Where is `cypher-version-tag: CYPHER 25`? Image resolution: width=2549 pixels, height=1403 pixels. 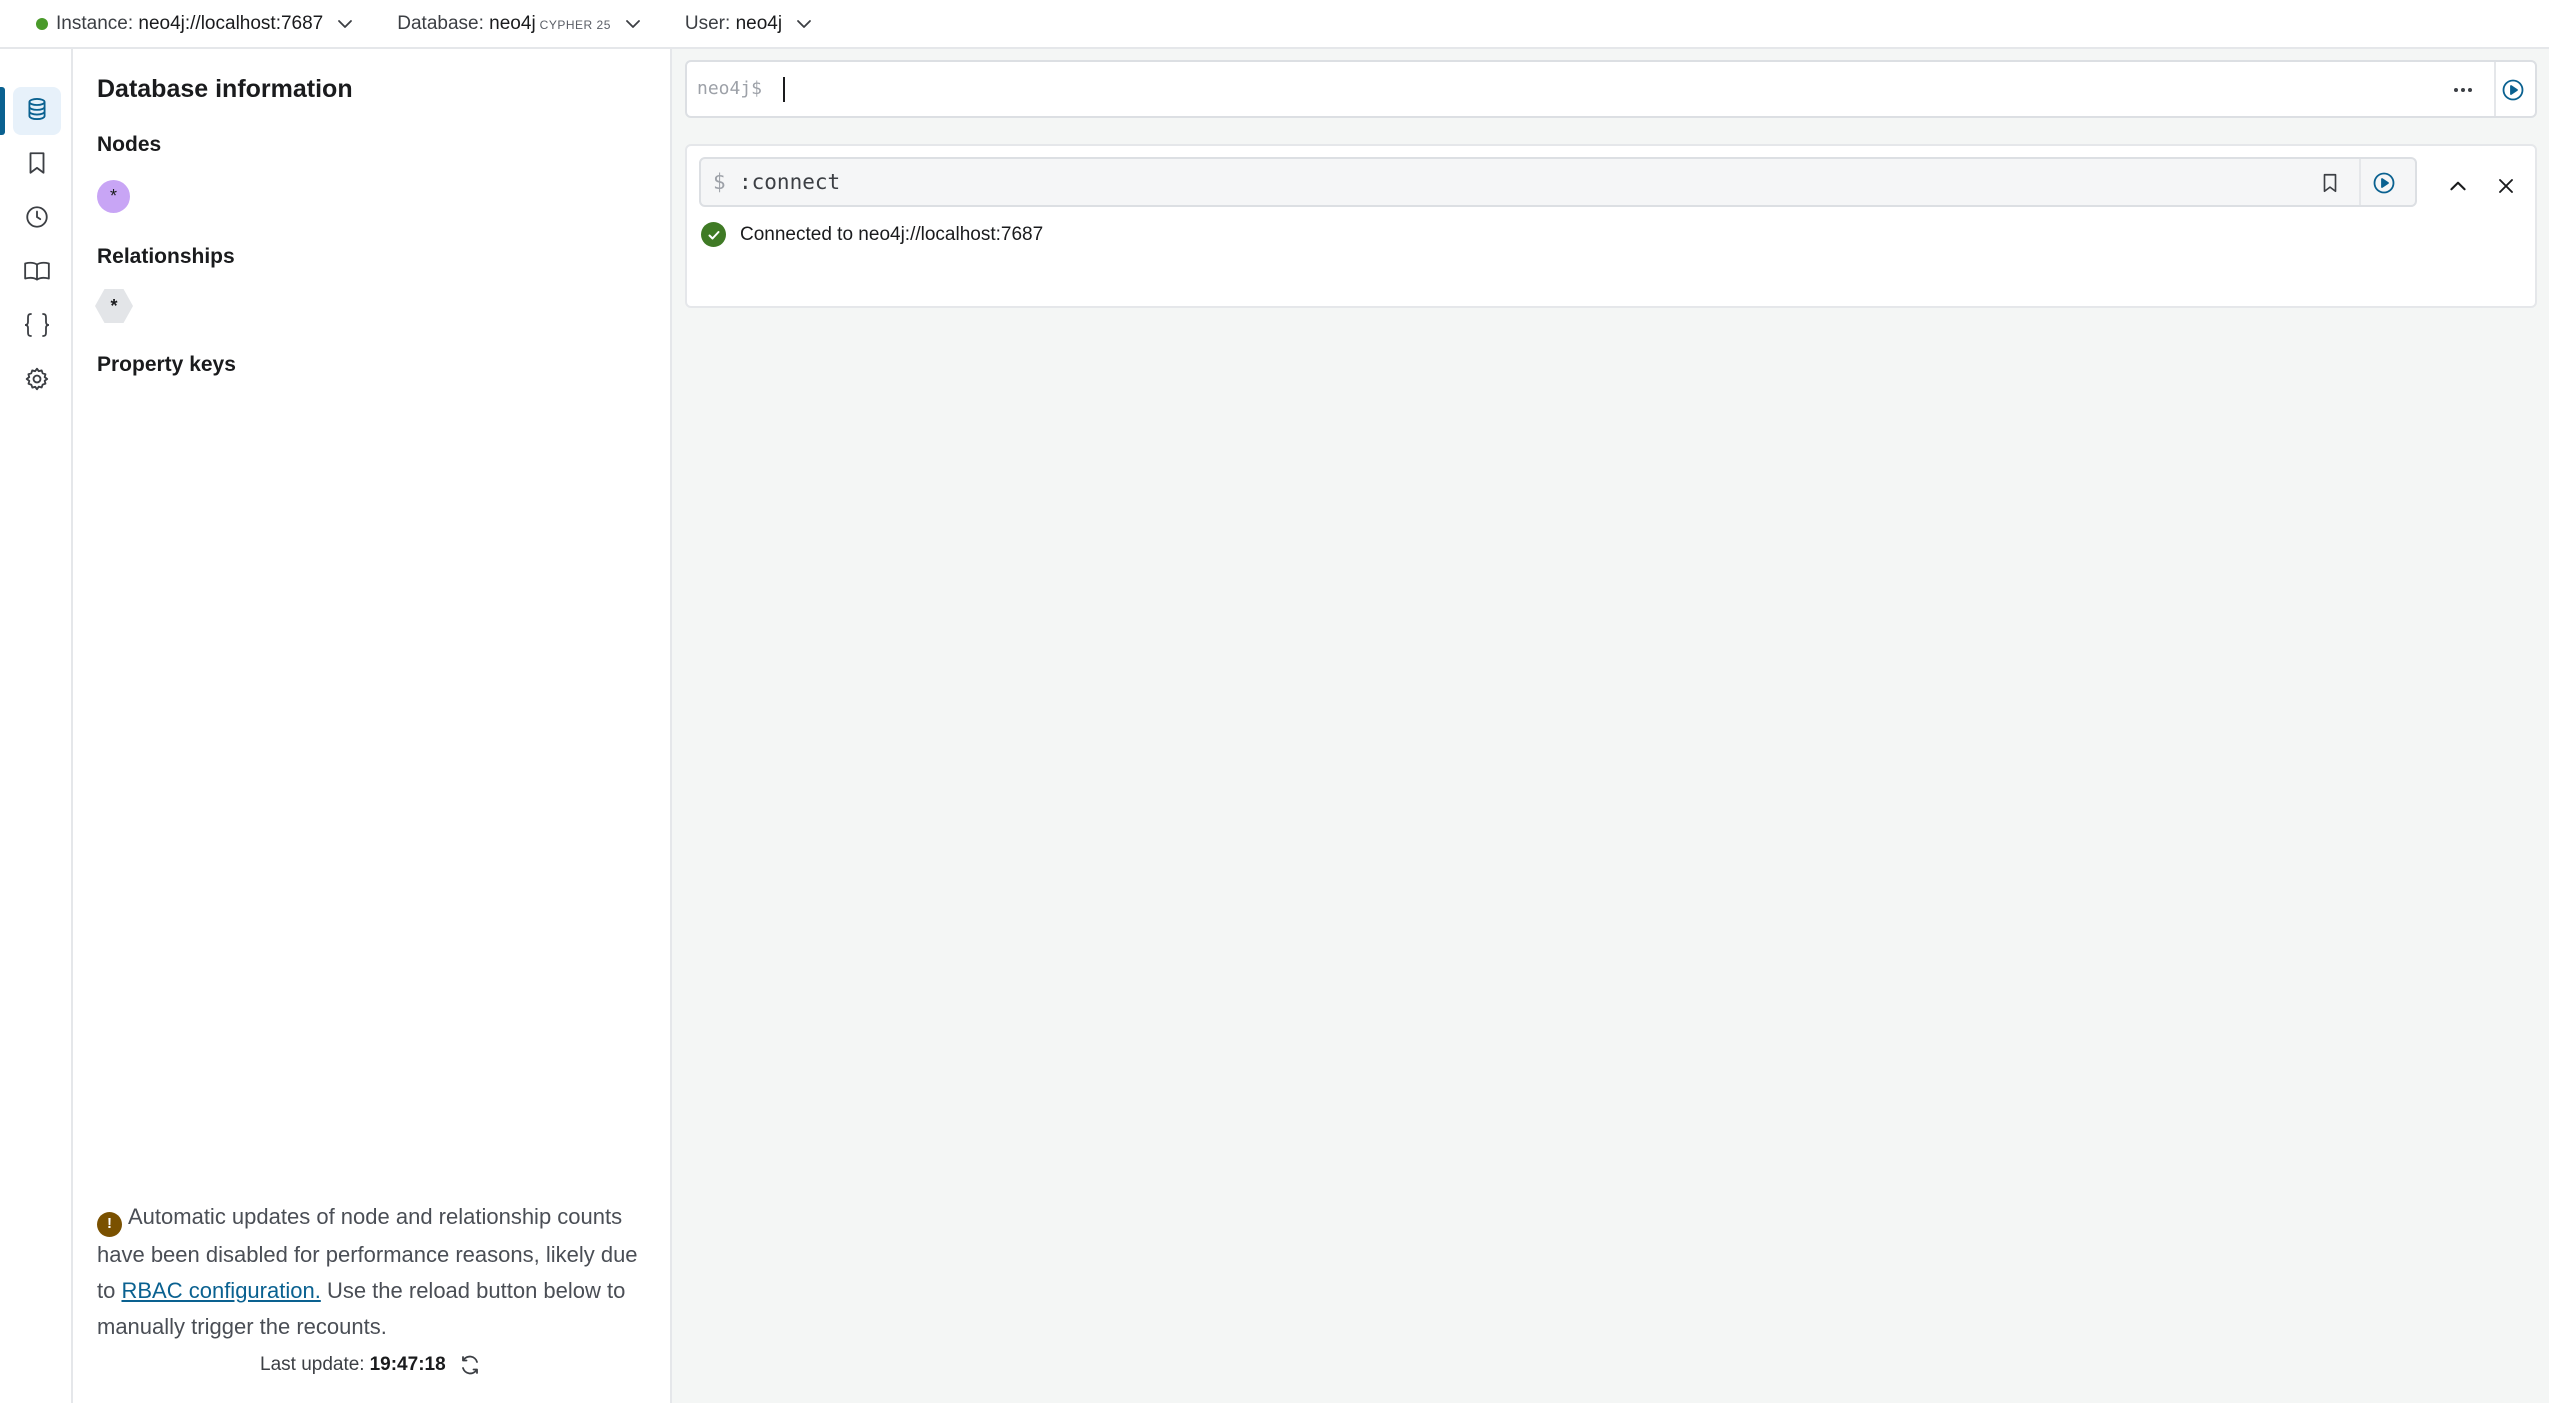 cypher-version-tag: CYPHER 25 is located at coordinates (575, 25).